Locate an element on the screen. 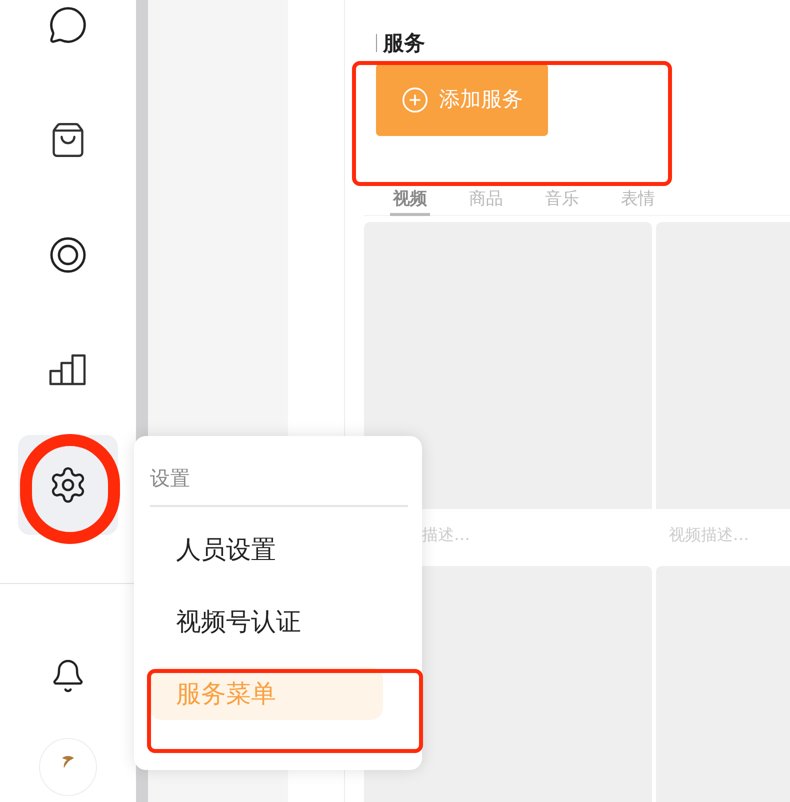 Image resolution: width=790 pixels, height=802 pixels. menu-title: 设置 is located at coordinates (170, 478).